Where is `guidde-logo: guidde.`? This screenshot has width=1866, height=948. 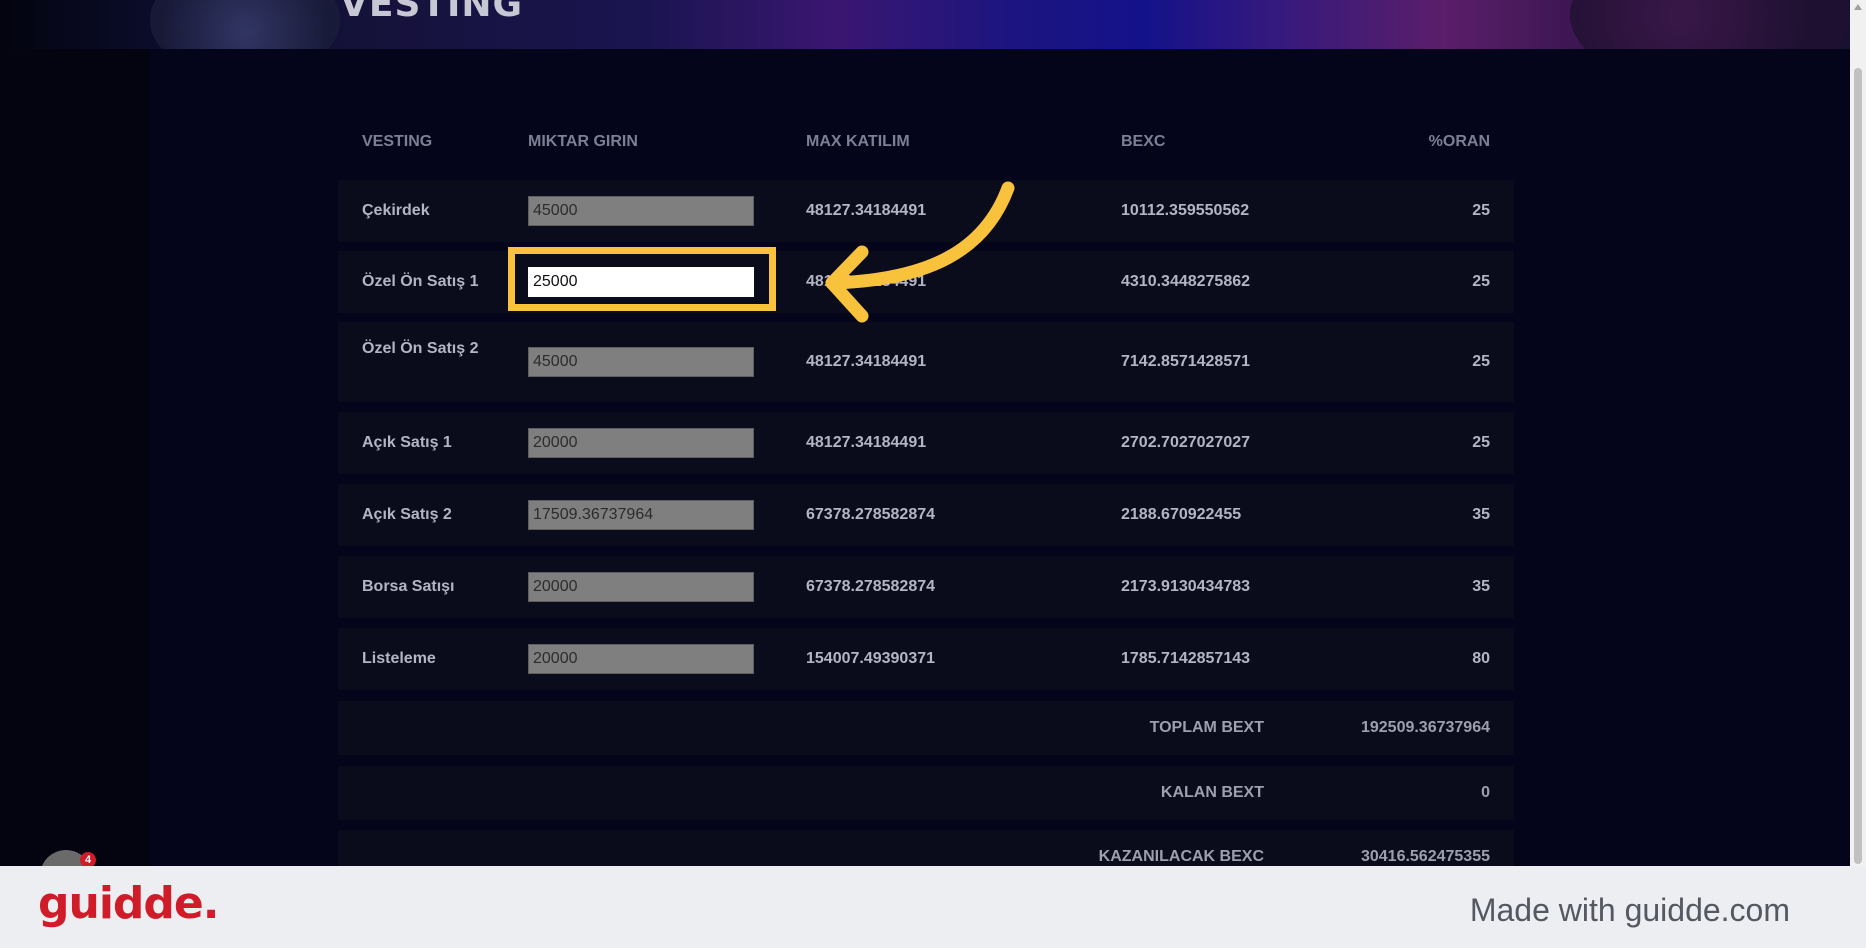 guidde-logo: guidde. is located at coordinates (128, 903).